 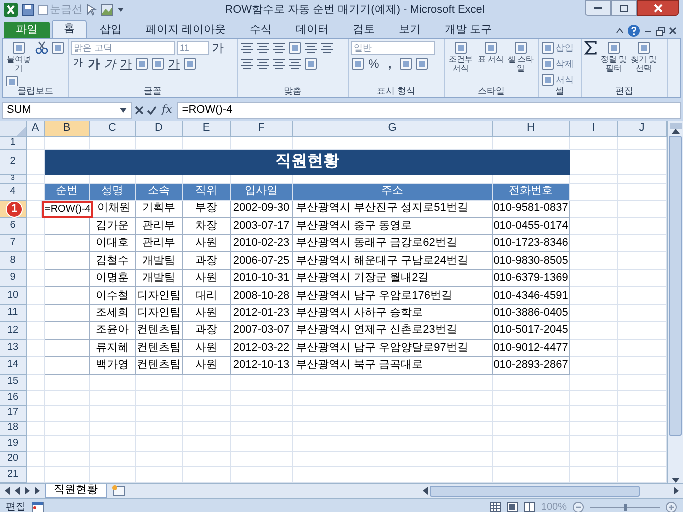 What do you see at coordinates (565, 64) in the screenshot?
I see `ribbon-button: 삭제` at bounding box center [565, 64].